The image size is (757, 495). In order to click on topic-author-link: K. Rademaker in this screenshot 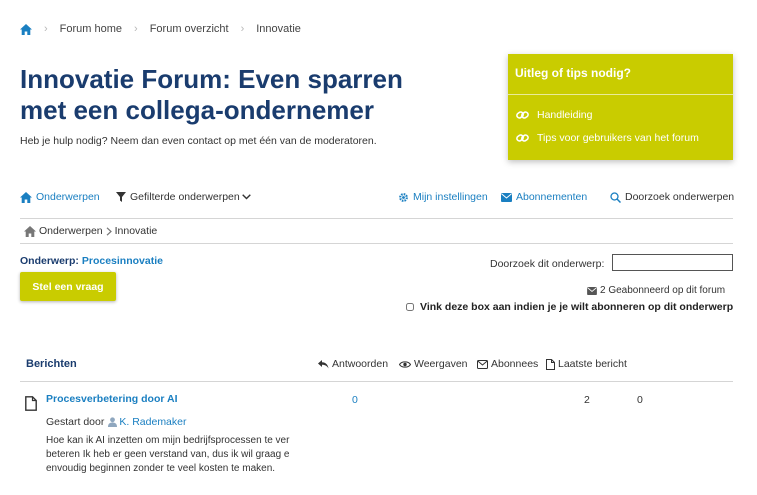, I will do `click(152, 422)`.